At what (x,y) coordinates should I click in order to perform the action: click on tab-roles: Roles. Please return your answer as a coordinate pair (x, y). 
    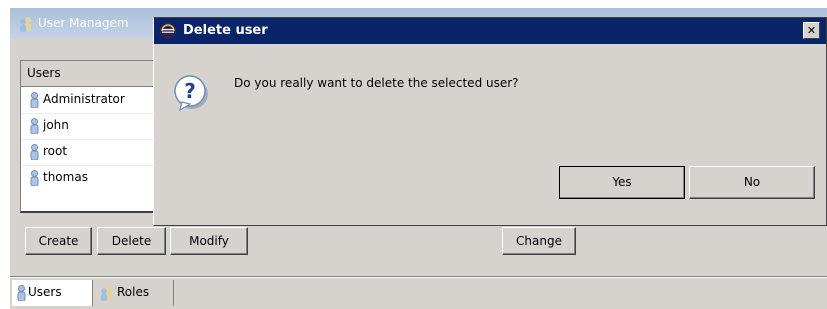
    Looking at the image, I should click on (134, 293).